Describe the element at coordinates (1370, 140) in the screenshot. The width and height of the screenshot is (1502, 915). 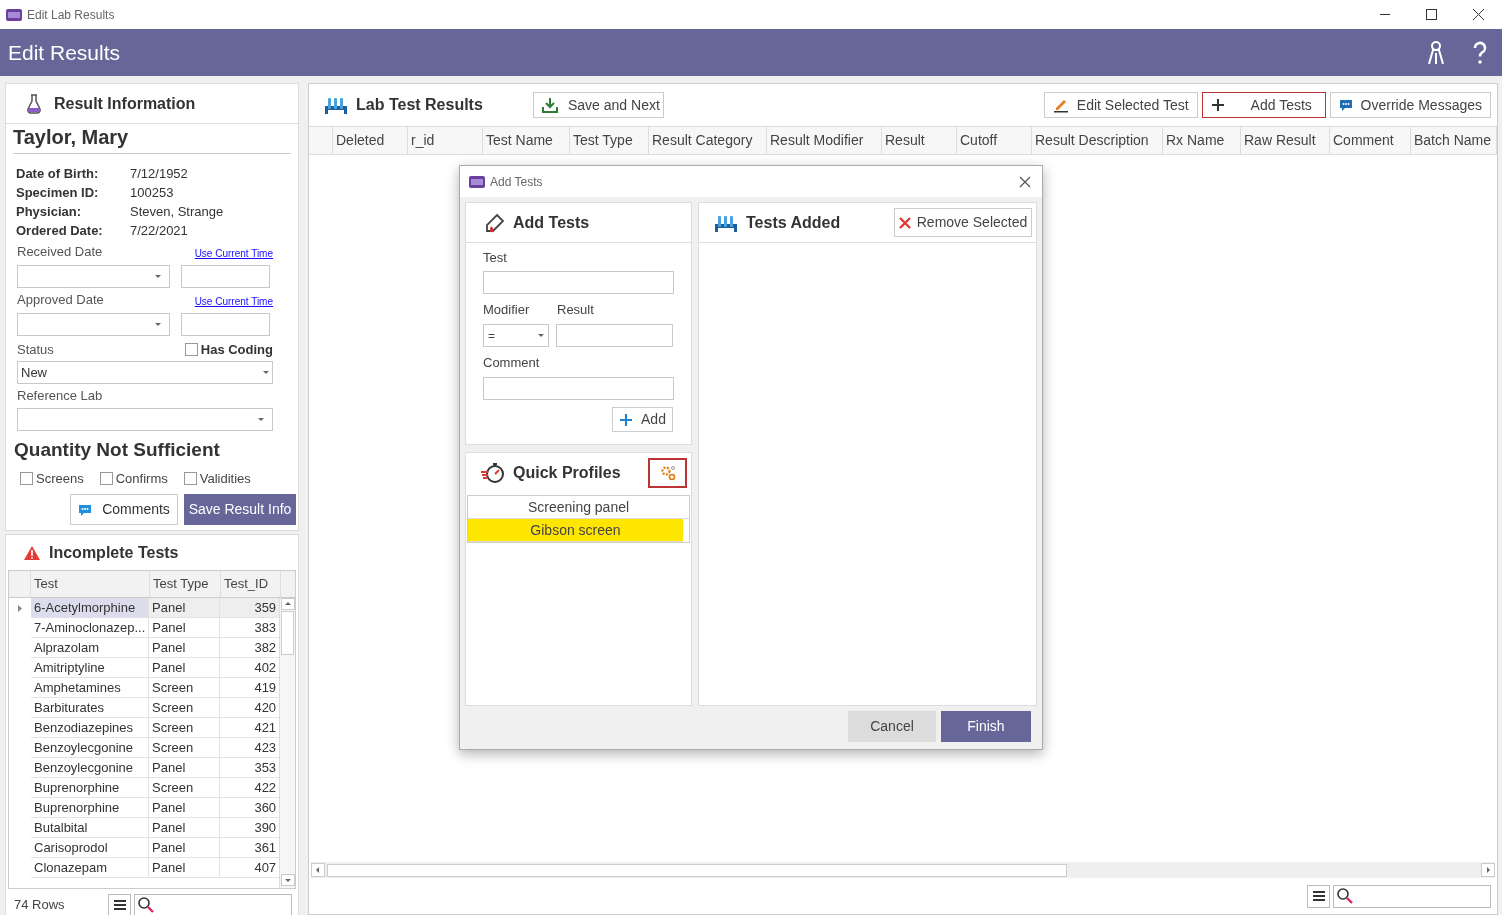
I see `column-header: Comment` at that location.